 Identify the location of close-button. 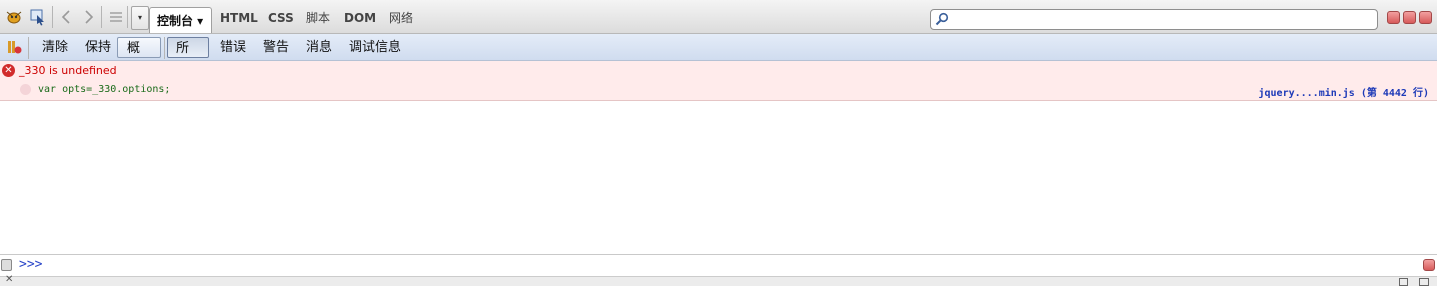
(1425, 17).